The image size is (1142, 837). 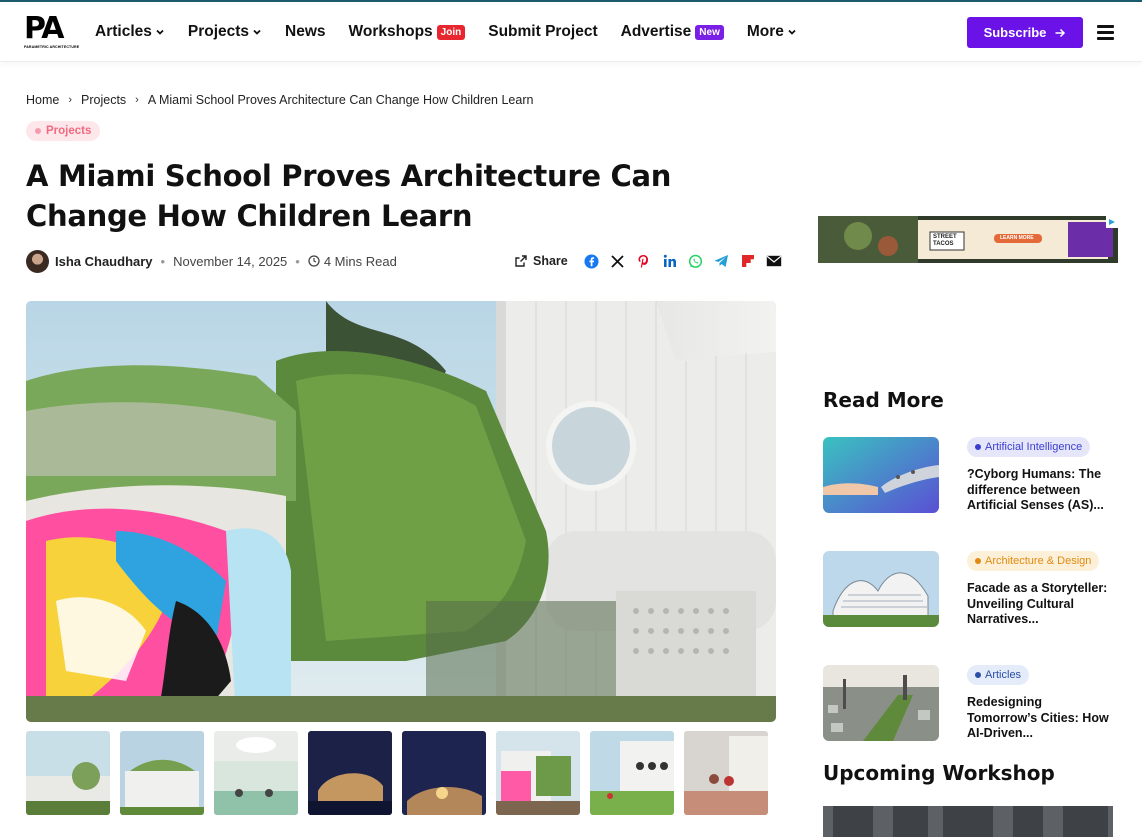 I want to click on nav-articles-label: Articles, so click(x=123, y=31).